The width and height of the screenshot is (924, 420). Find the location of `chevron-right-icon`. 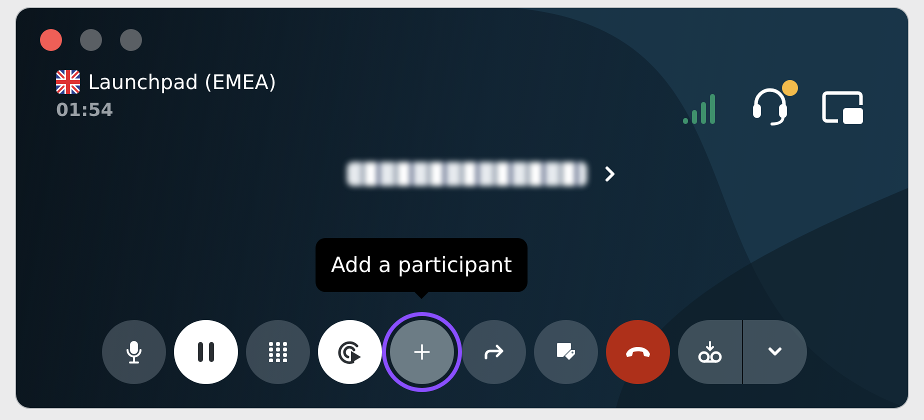

chevron-right-icon is located at coordinates (610, 174).